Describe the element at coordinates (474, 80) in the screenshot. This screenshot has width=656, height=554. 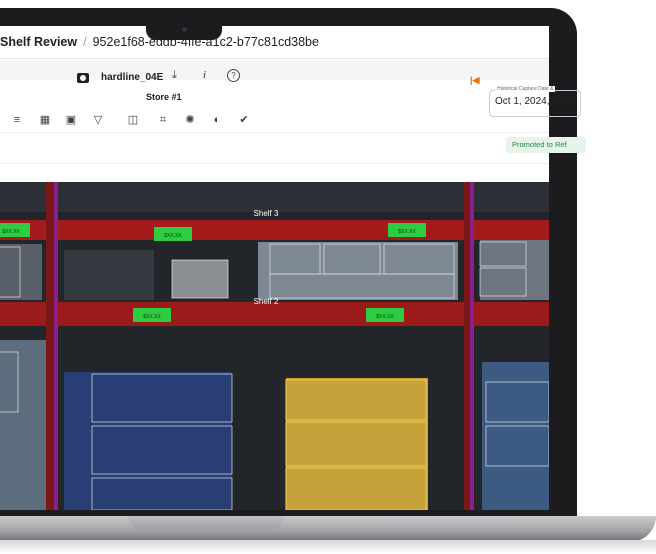
I see `first-page-icon: |◀` at that location.